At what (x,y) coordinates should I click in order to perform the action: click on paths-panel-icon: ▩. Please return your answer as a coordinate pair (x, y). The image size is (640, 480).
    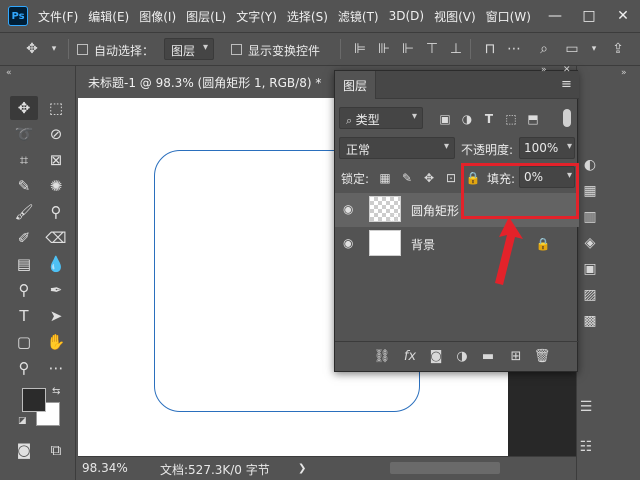
    Looking at the image, I should click on (590, 321).